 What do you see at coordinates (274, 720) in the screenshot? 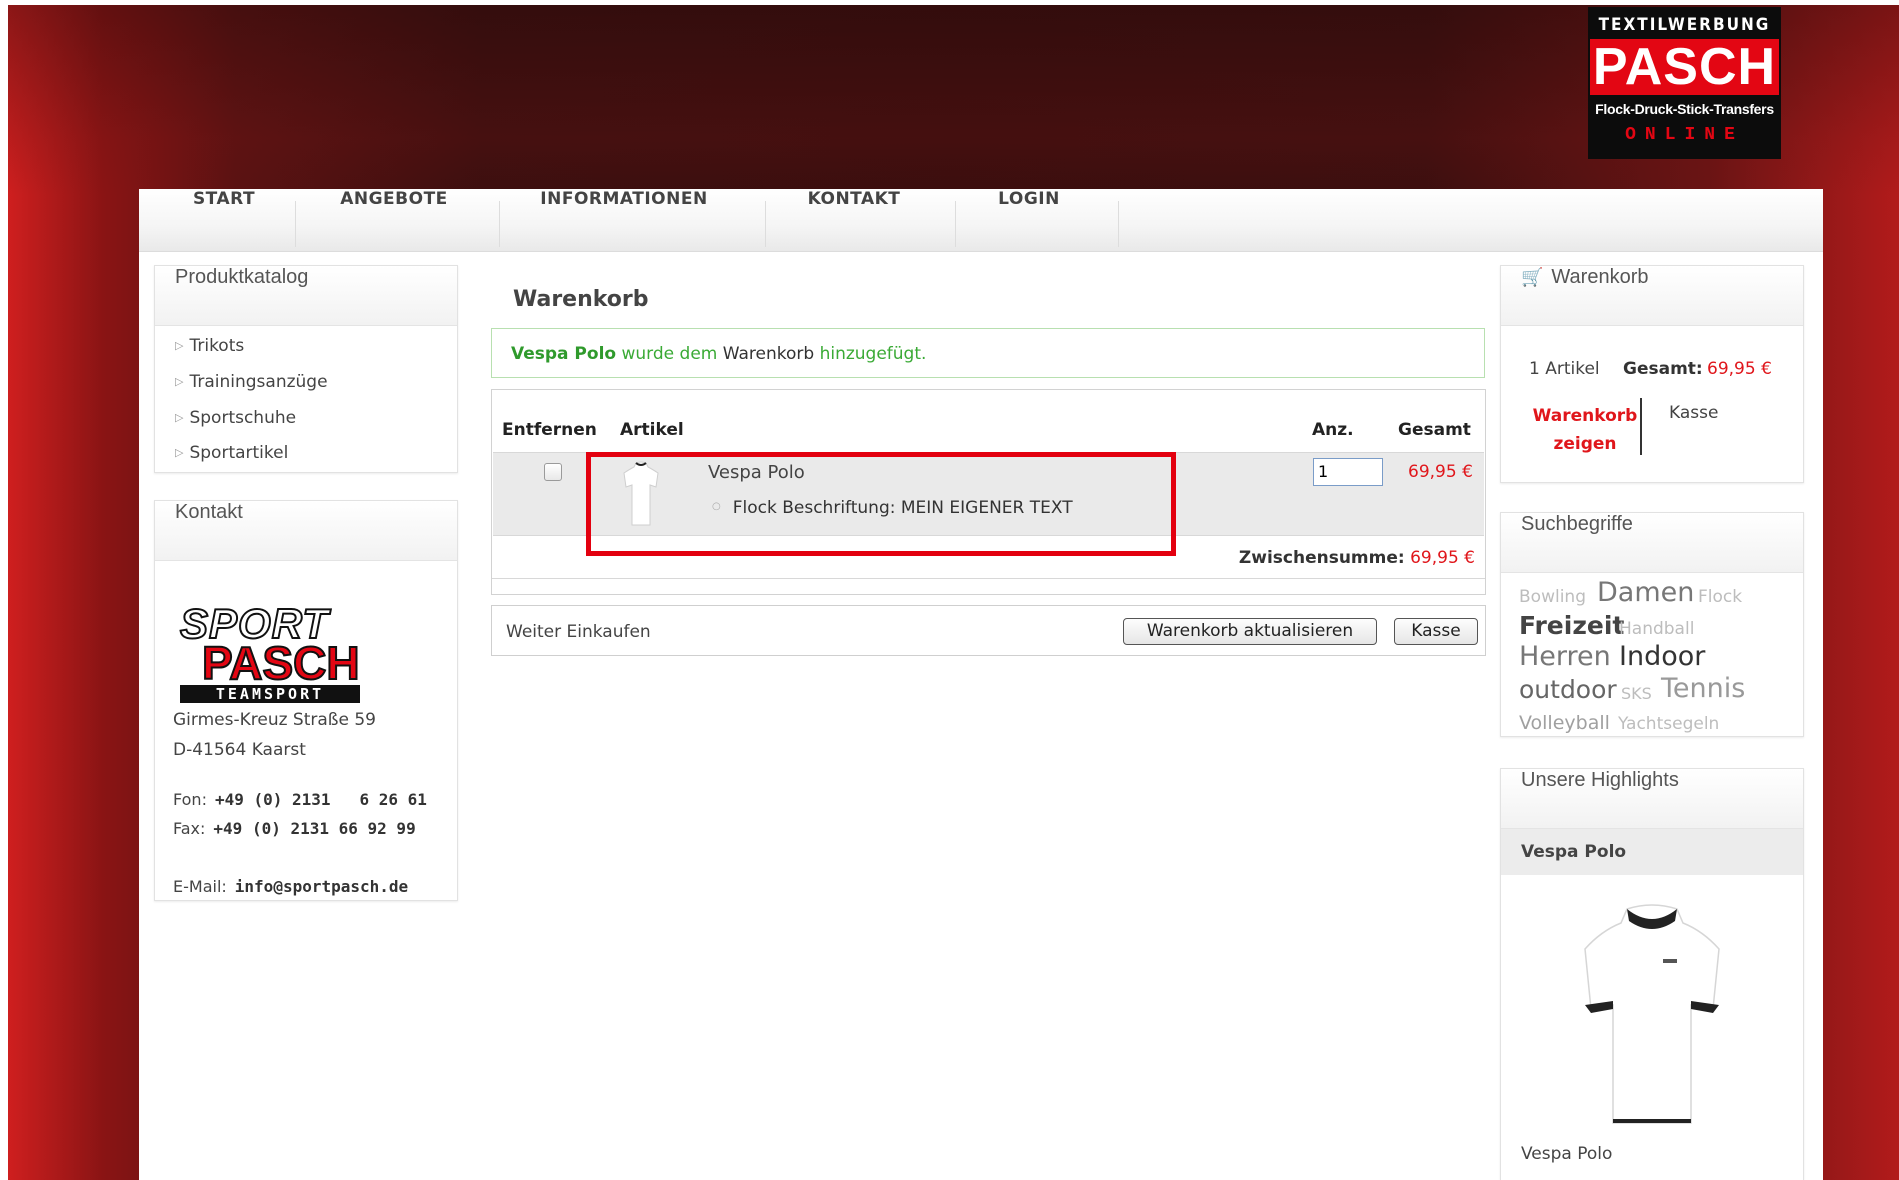
I see `contact-street: Girmes-Kreuz Straße 59` at bounding box center [274, 720].